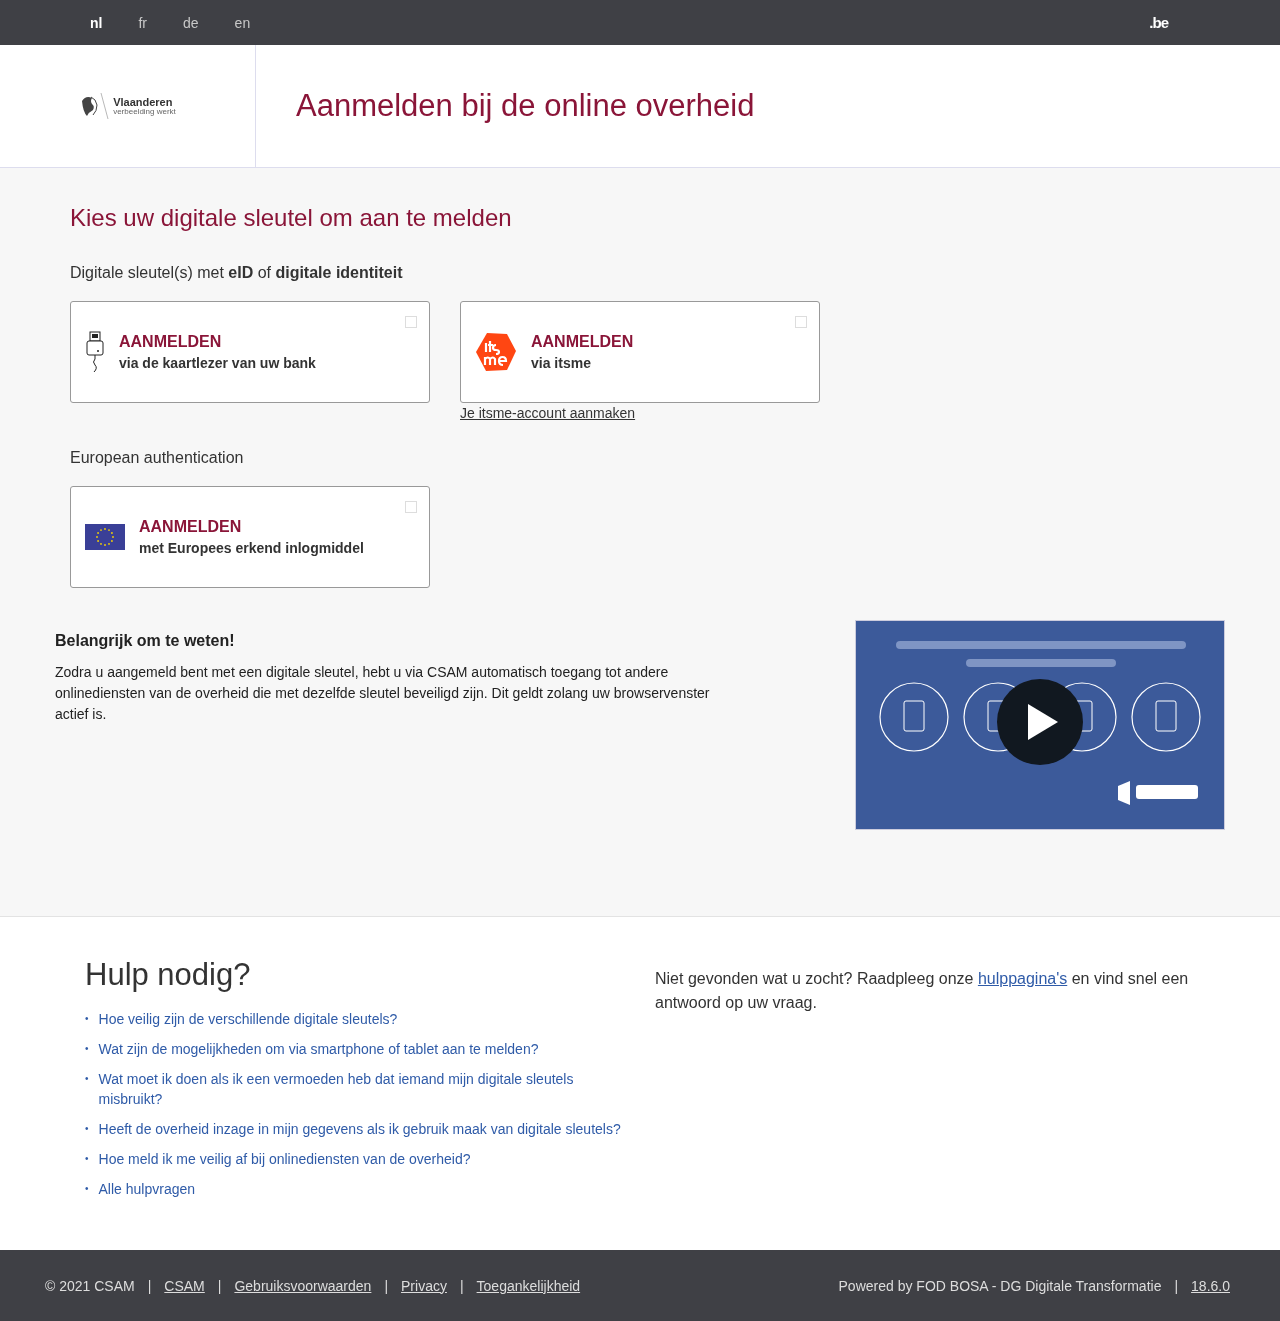 Image resolution: width=1280 pixels, height=1321 pixels. What do you see at coordinates (318, 1049) in the screenshot?
I see `help-question-link: Wat zijn de mogelijkheden om via smartphone of tablet aan te melden?` at bounding box center [318, 1049].